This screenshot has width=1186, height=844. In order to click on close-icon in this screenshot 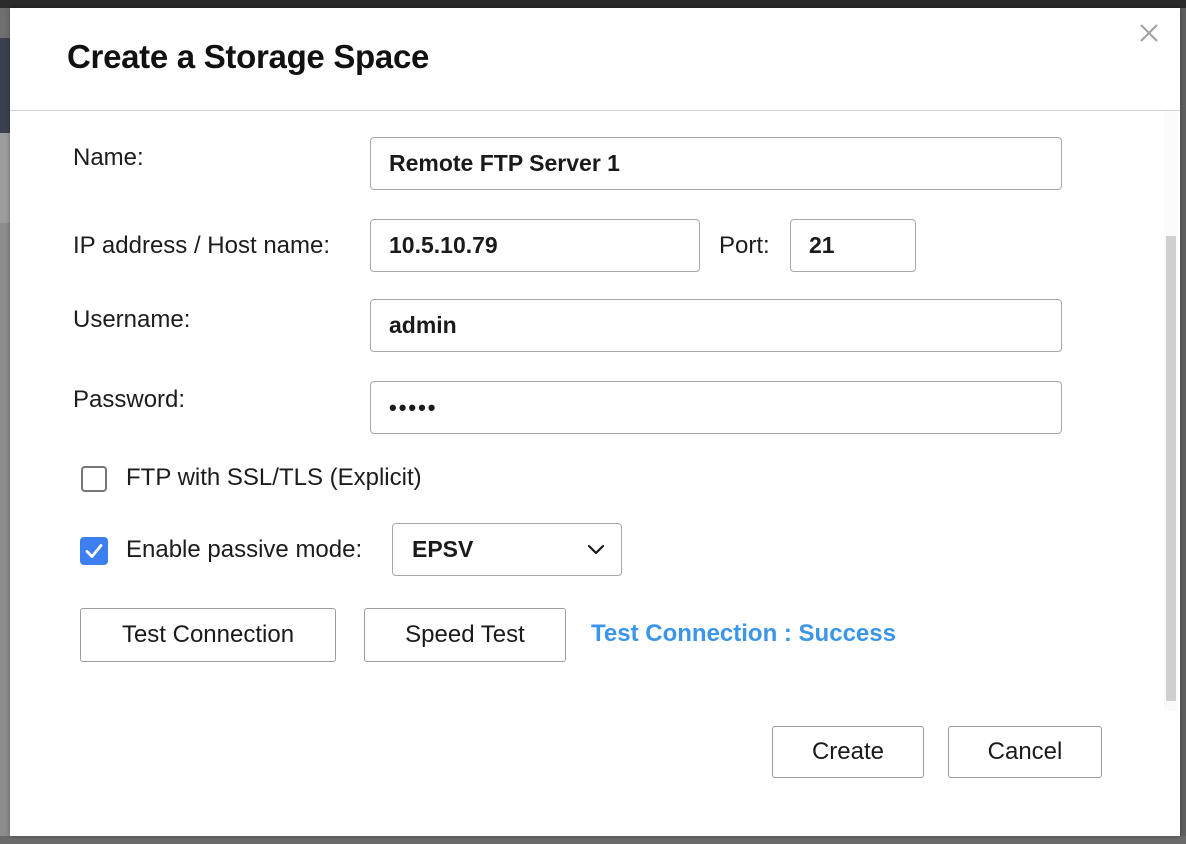, I will do `click(1149, 33)`.